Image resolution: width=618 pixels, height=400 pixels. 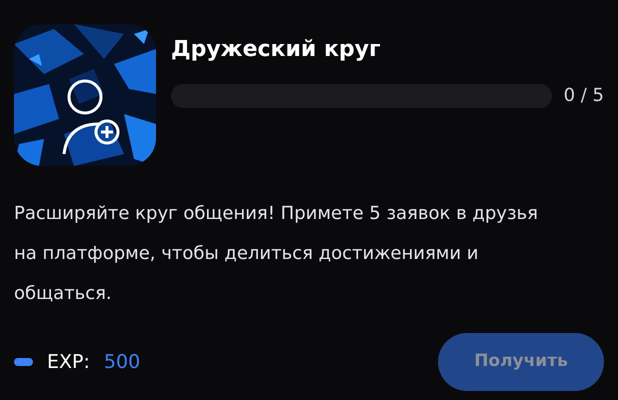 I want to click on achievement-title: Дружеский круг, so click(x=276, y=50).